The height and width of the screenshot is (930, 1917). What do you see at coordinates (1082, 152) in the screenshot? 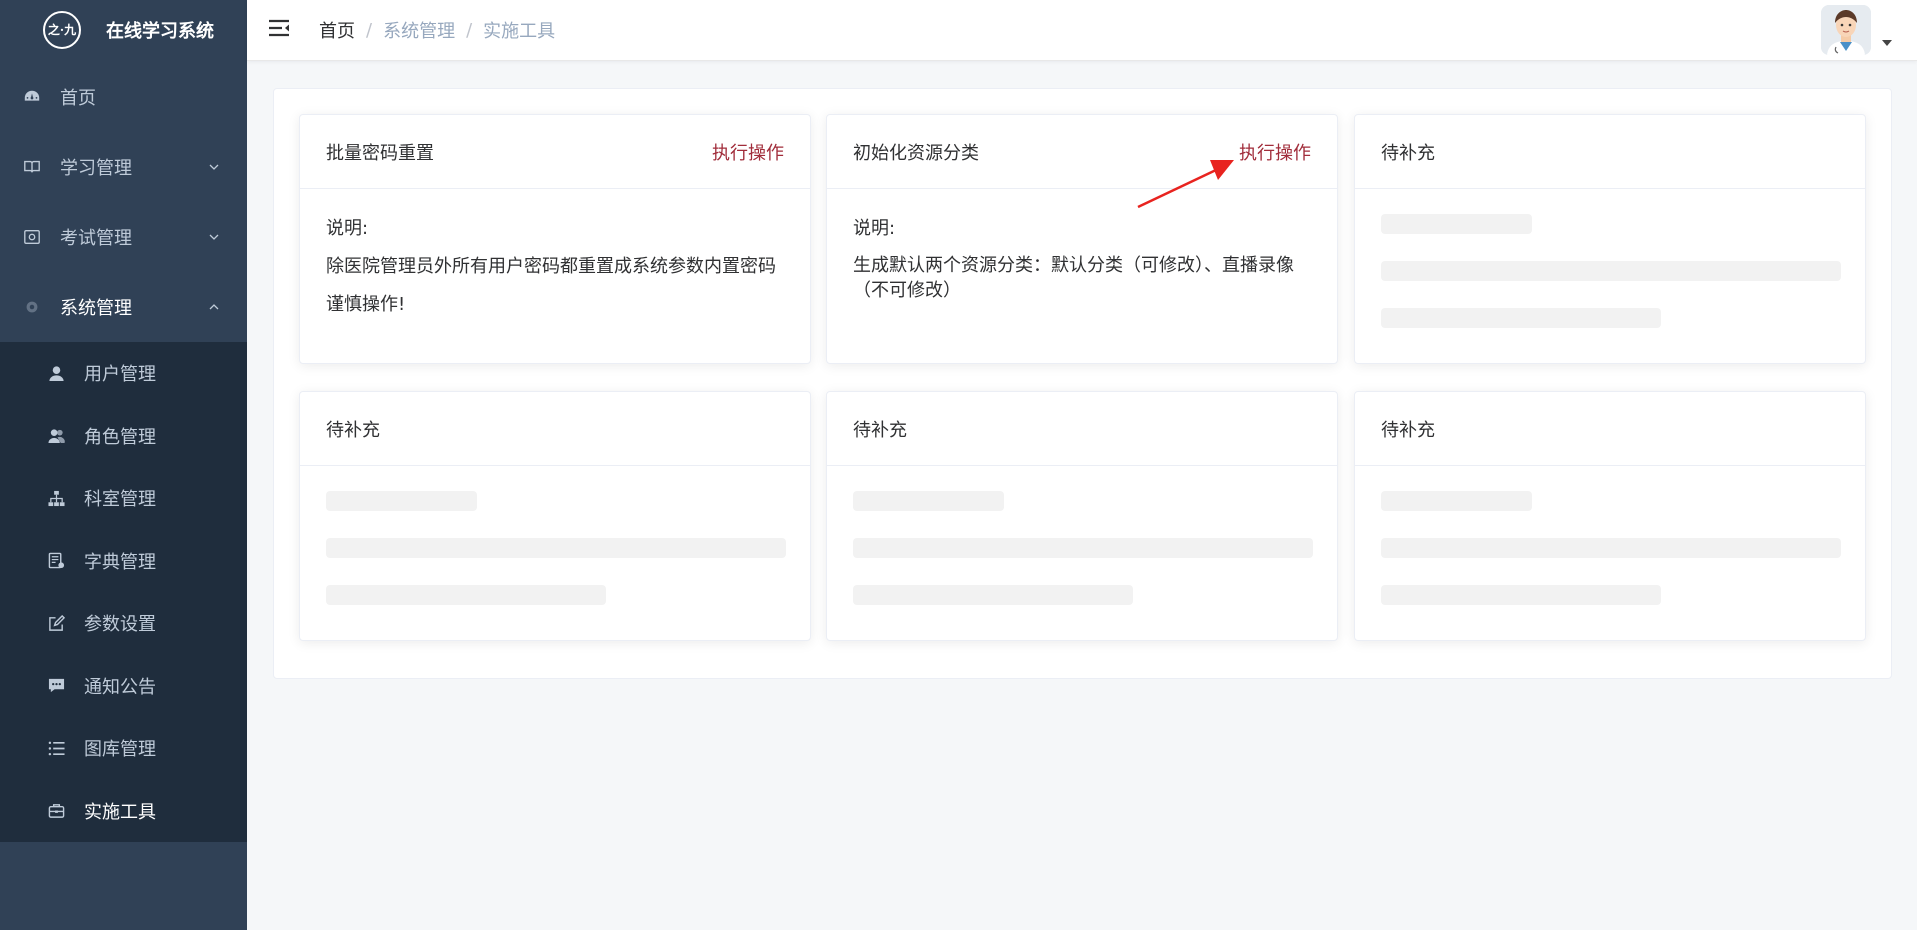
I see `card-header: 初始化资源分类 执行操作` at bounding box center [1082, 152].